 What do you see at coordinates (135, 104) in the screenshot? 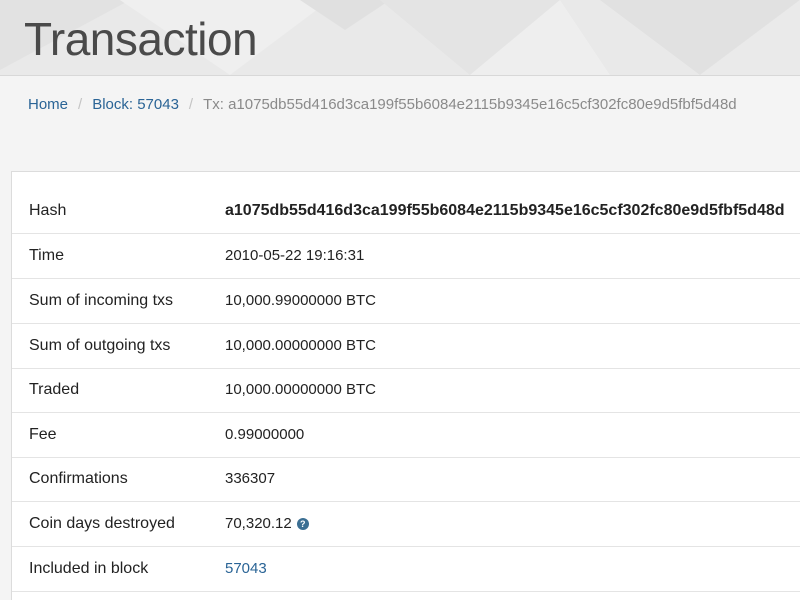
I see `breadcrumb-block-link: Block: 57043` at bounding box center [135, 104].